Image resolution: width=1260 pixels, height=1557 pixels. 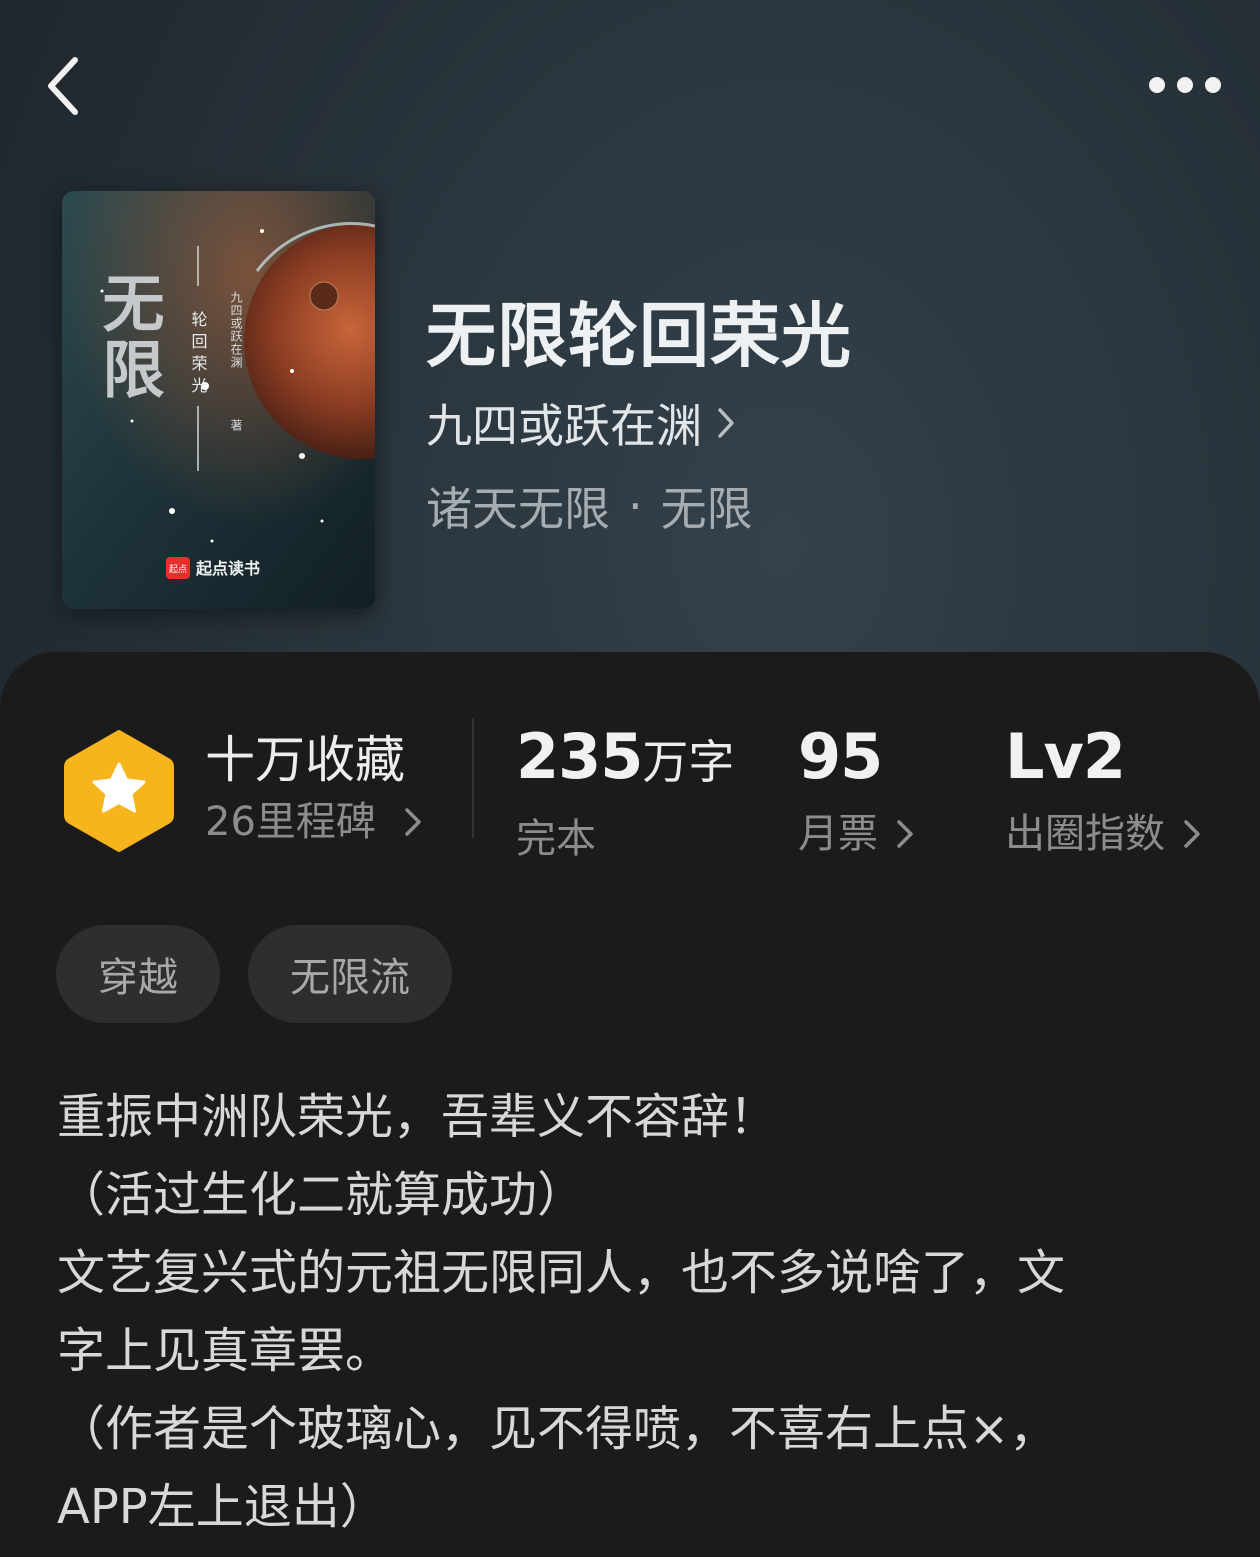 I want to click on collect-title: 十万收藏, so click(x=305, y=760).